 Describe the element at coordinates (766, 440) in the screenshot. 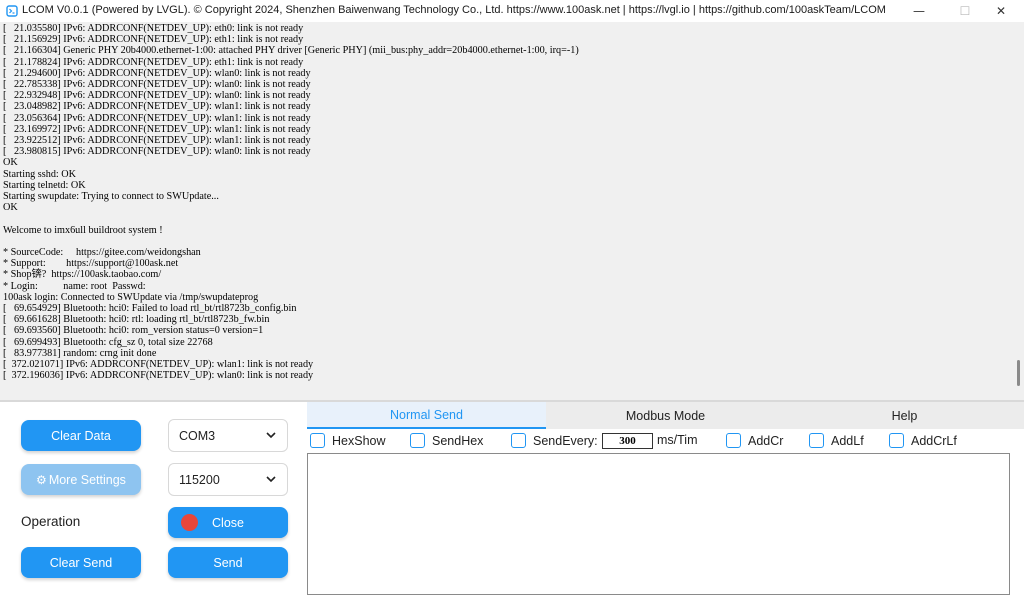

I see `addcr-label: AddCr` at that location.